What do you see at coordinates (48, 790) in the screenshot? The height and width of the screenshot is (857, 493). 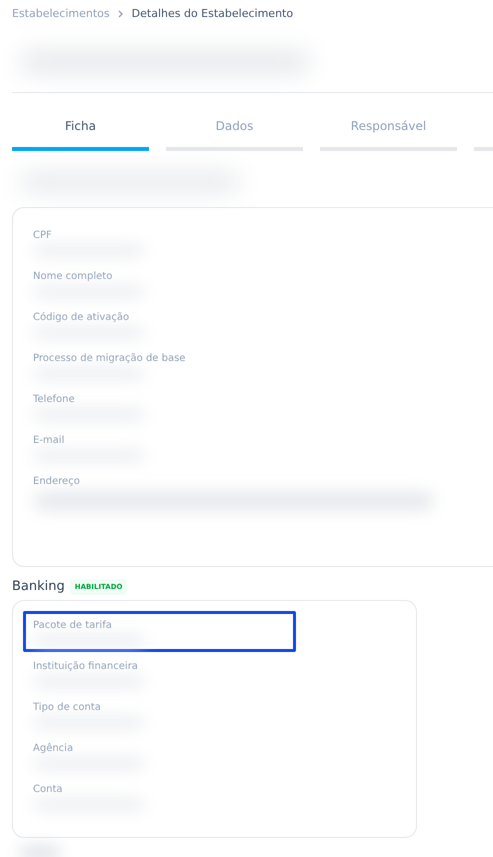 I see `field-label: Conta` at bounding box center [48, 790].